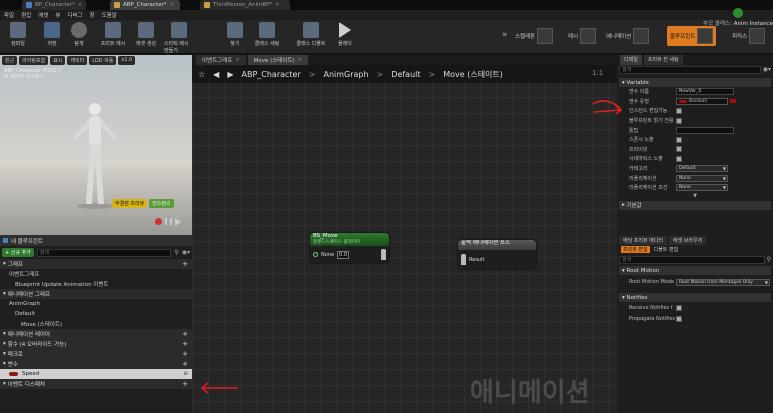 The image size is (773, 413). What do you see at coordinates (733, 101) in the screenshot?
I see `container-type-icon` at bounding box center [733, 101].